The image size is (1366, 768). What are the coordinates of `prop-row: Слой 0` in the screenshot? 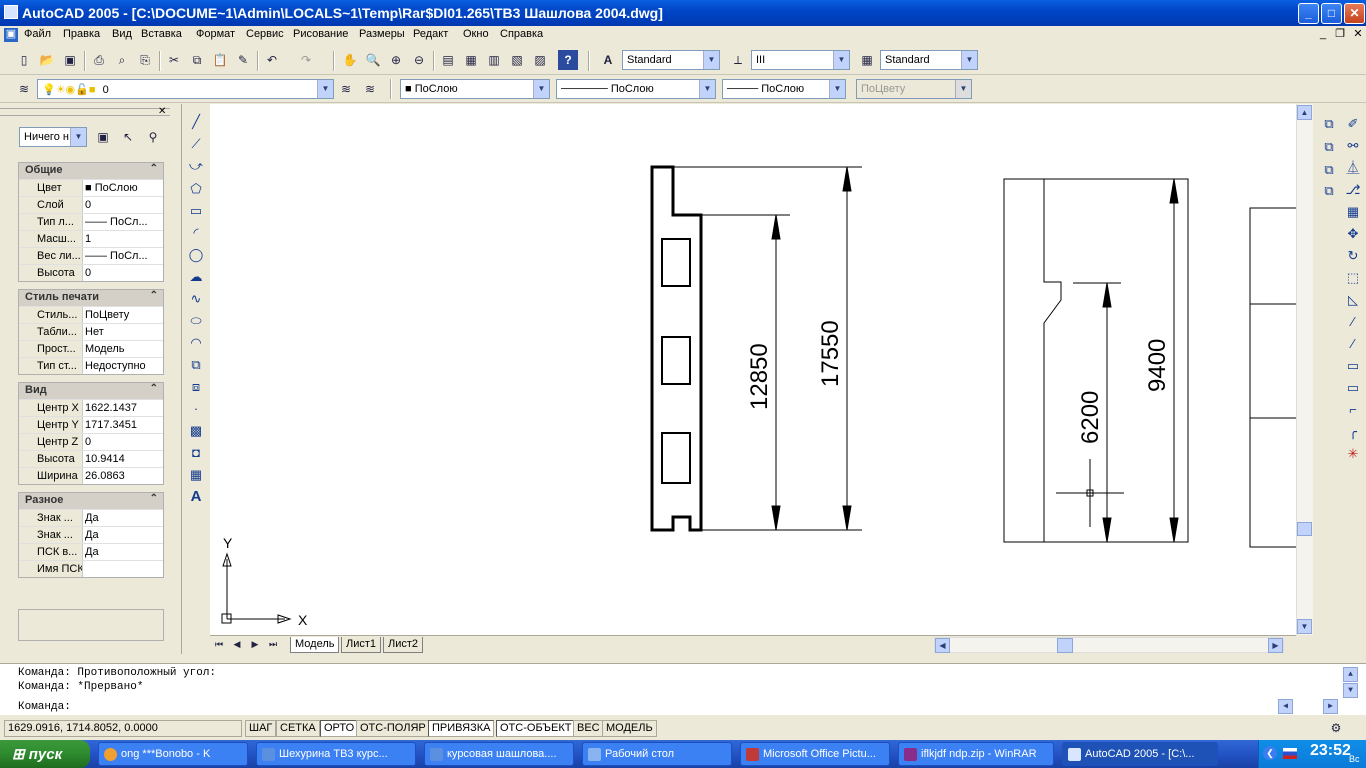 It's located at (91, 204).